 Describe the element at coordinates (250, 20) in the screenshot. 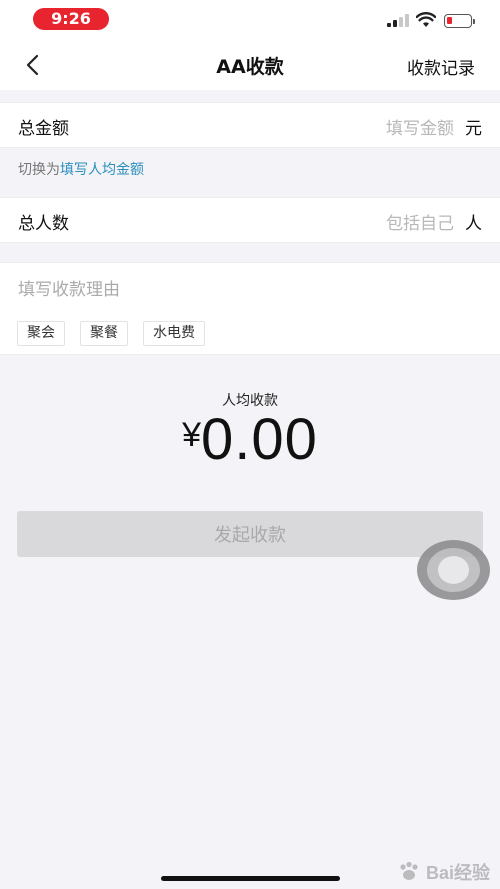

I see `status-bar: 9:26` at that location.